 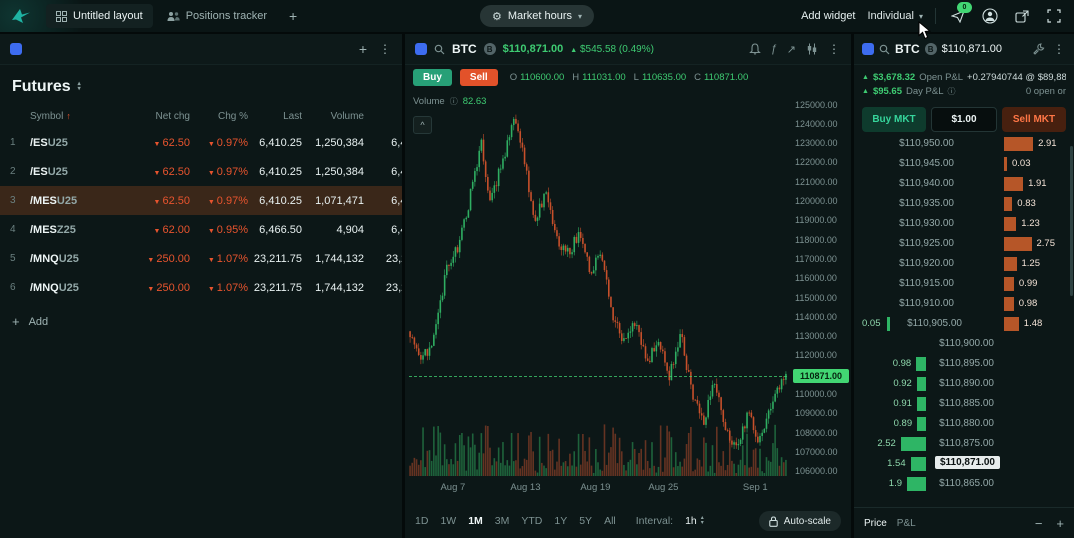 What do you see at coordinates (964, 144) in the screenshot?
I see `ladder-row: $110,950.00 2.91` at bounding box center [964, 144].